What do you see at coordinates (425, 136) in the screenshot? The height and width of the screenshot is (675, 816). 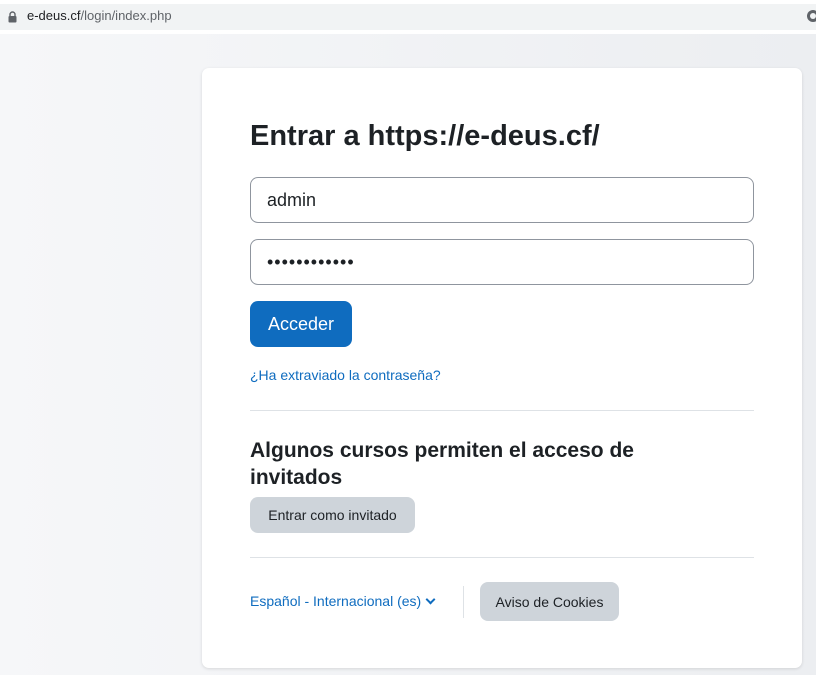 I see `page-title: Entrar a https://e-deus.cf/` at bounding box center [425, 136].